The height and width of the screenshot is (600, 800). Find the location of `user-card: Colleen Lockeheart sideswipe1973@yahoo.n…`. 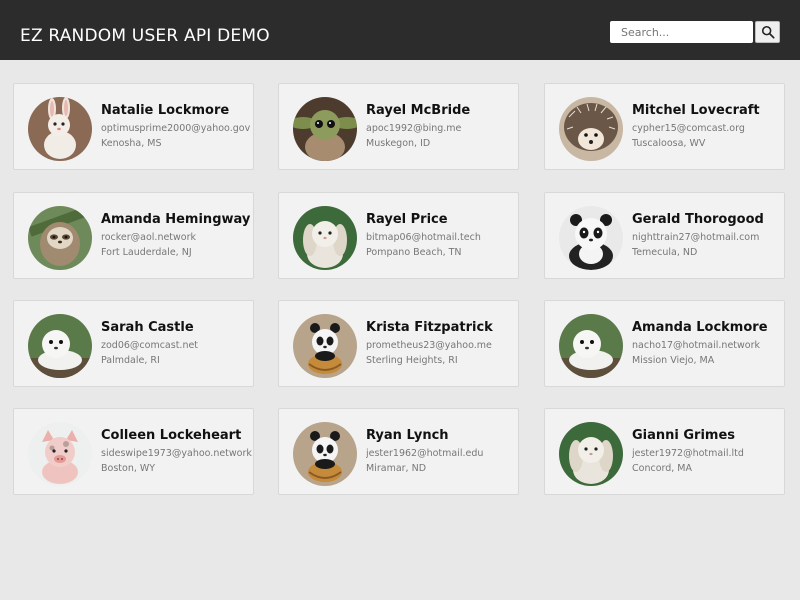

user-card: Colleen Lockeheart sideswipe1973@yahoo.n… is located at coordinates (133, 451).